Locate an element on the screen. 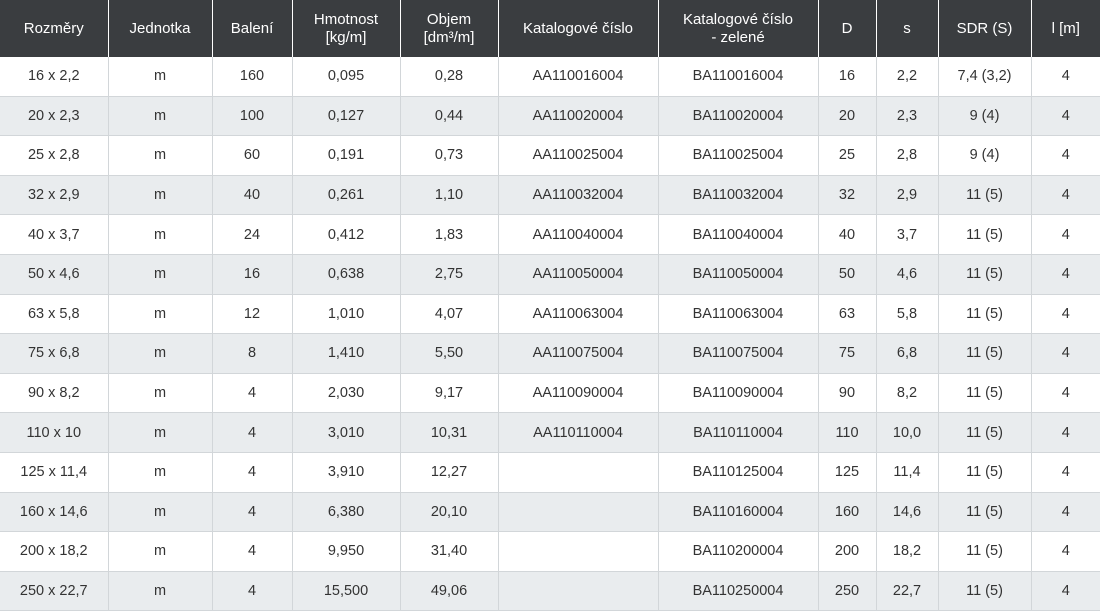  header-label: Rozměry is located at coordinates (53, 28).